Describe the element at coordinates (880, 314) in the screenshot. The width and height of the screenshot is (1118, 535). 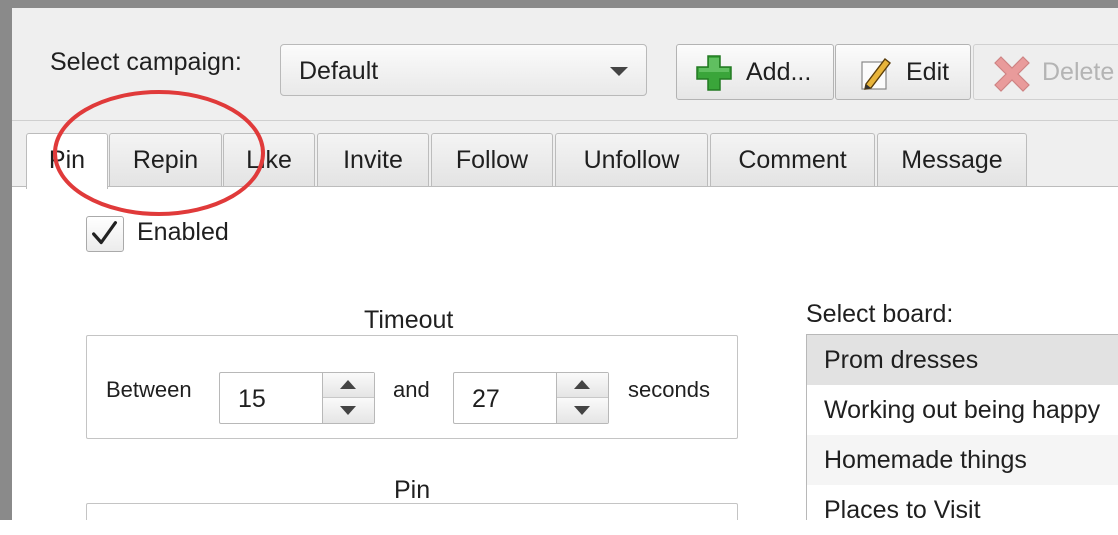
I see `select-board-label: Select board:` at that location.